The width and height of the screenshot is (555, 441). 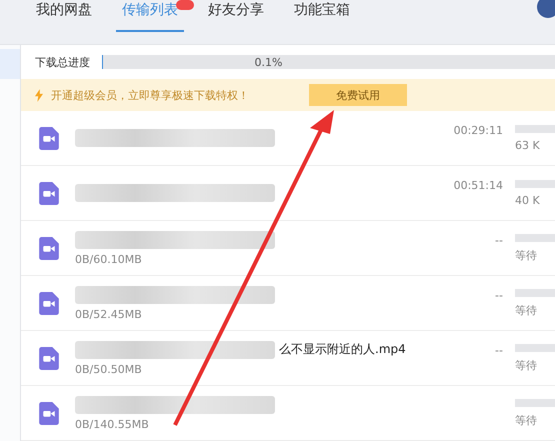 I want to click on remaining-time: 00:29:11, so click(x=478, y=130).